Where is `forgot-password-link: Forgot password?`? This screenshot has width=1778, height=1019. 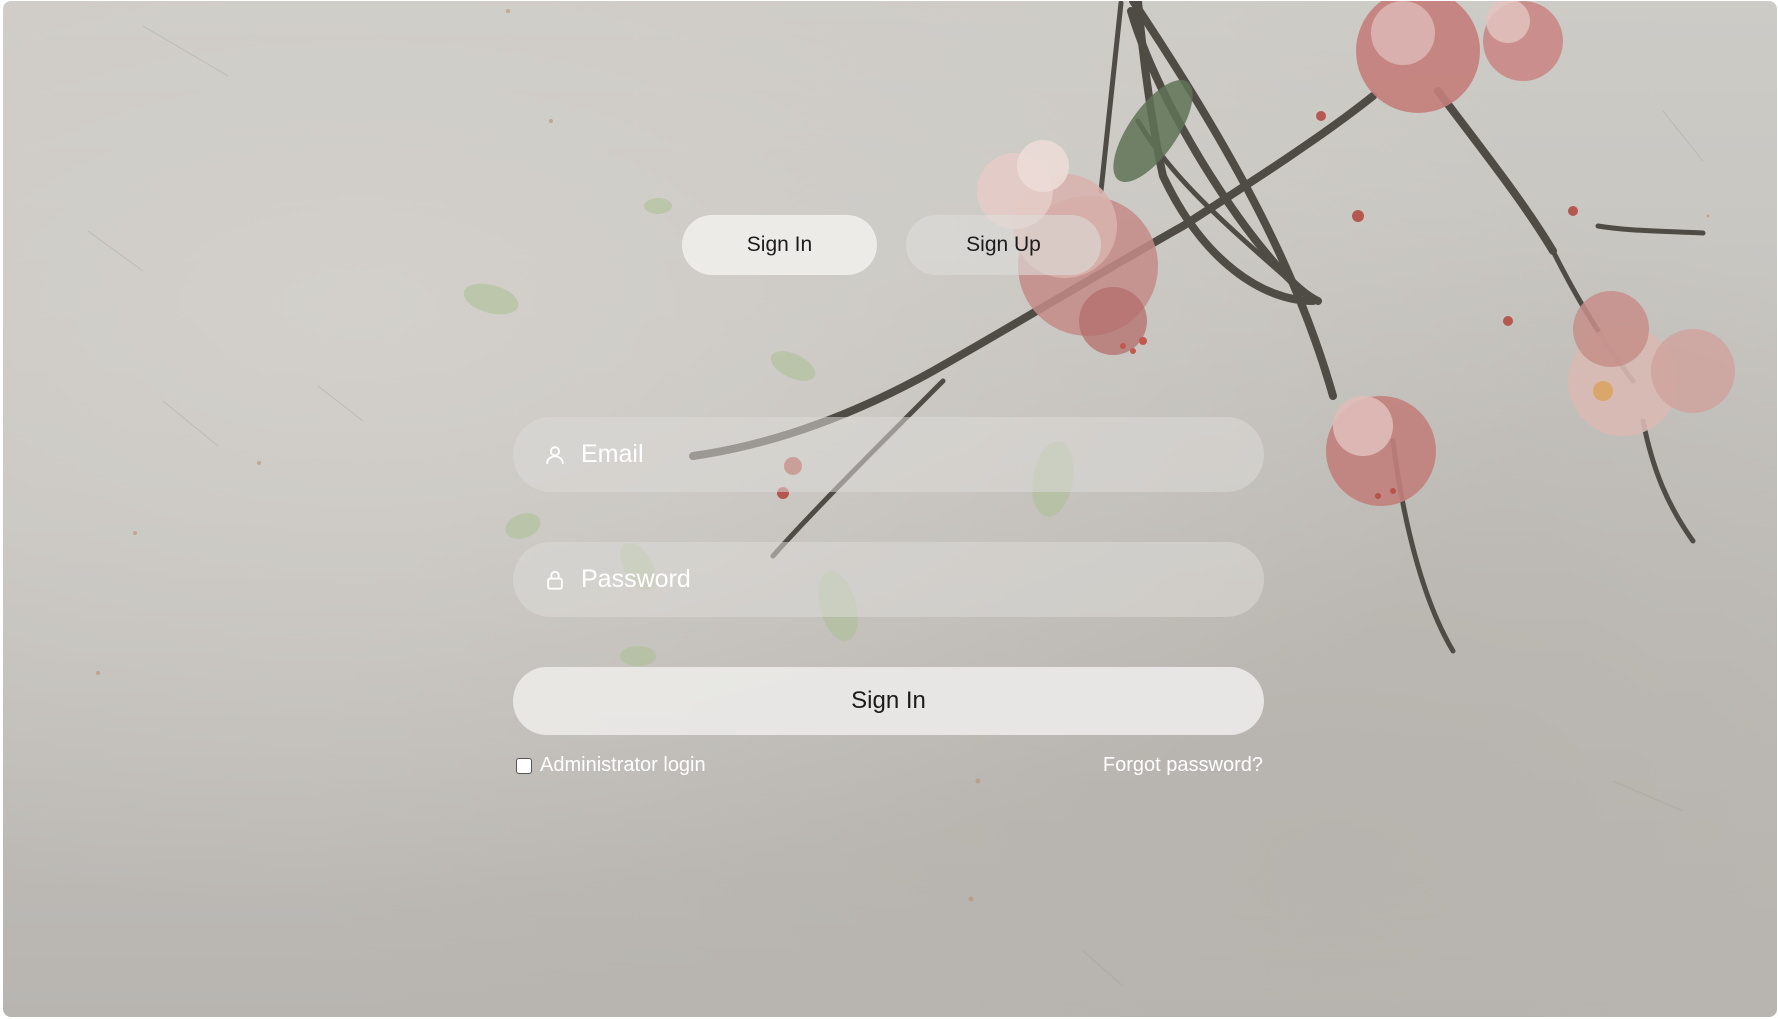 forgot-password-link: Forgot password? is located at coordinates (1183, 765).